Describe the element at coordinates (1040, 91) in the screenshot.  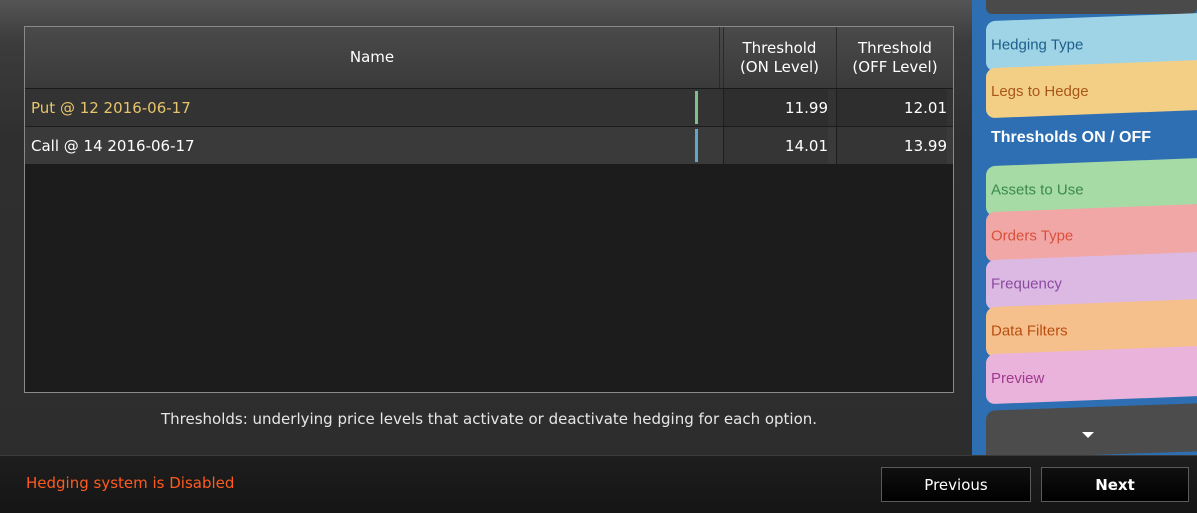
I see `nav-tab-label: Legs to Hedge` at that location.